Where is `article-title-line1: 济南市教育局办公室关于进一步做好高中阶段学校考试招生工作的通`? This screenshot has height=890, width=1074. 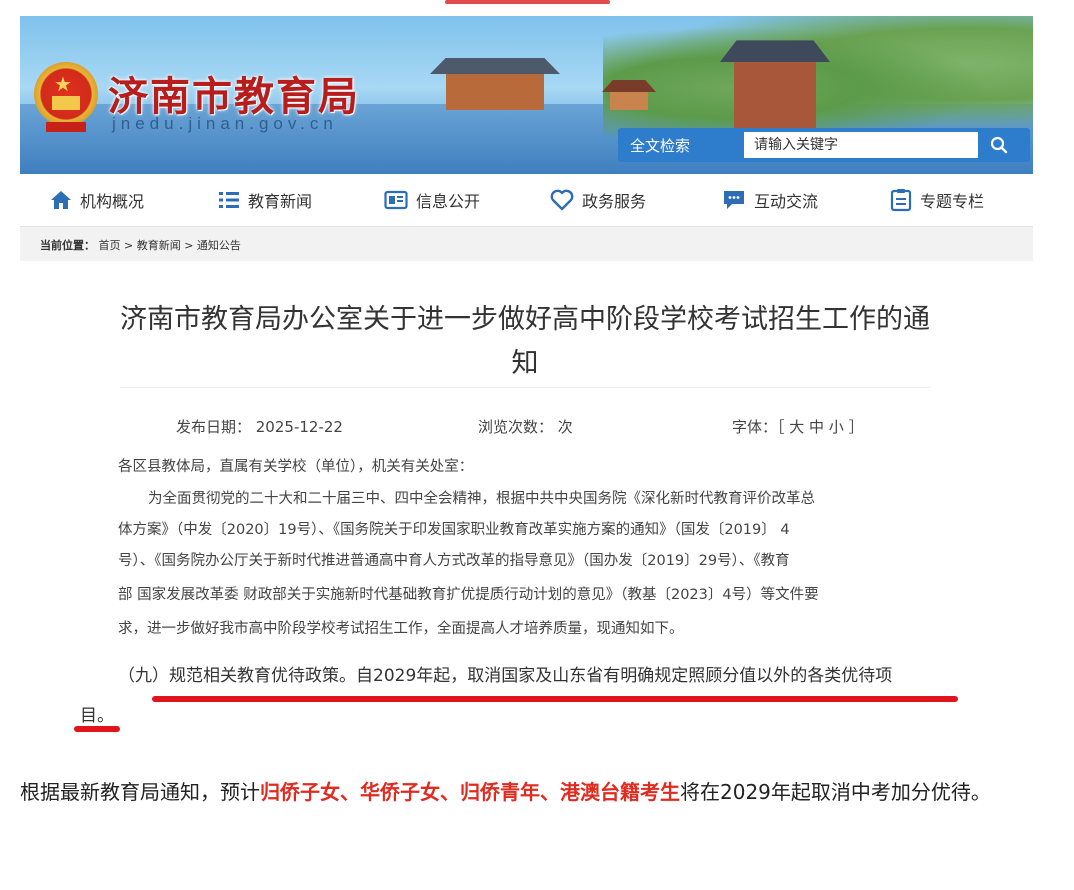 article-title-line1: 济南市教育局办公室关于进一步做好高中阶段学校考试招生工作的通 is located at coordinates (525, 319).